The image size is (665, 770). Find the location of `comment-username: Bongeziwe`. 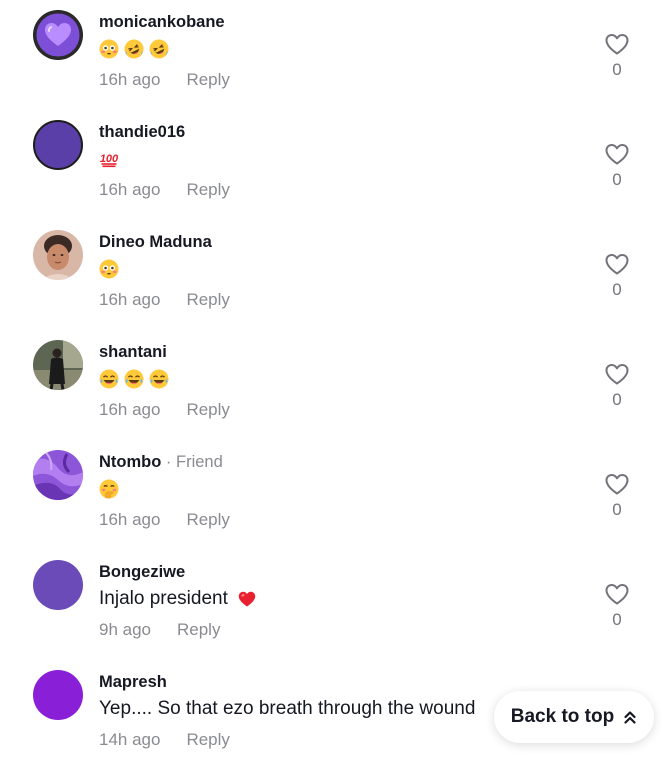

comment-username: Bongeziwe is located at coordinates (142, 572).